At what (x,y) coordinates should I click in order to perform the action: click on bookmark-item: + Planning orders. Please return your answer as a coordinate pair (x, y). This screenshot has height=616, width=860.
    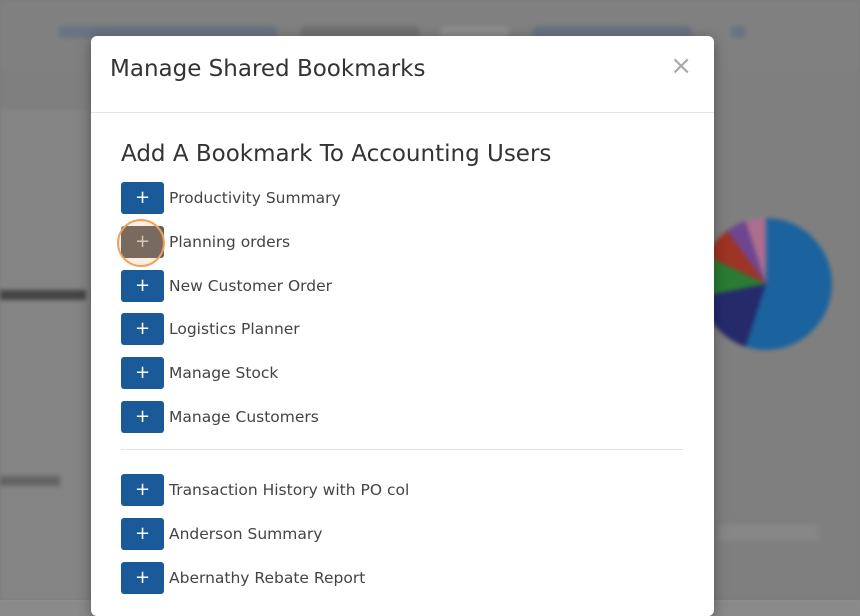
    Looking at the image, I should click on (402, 241).